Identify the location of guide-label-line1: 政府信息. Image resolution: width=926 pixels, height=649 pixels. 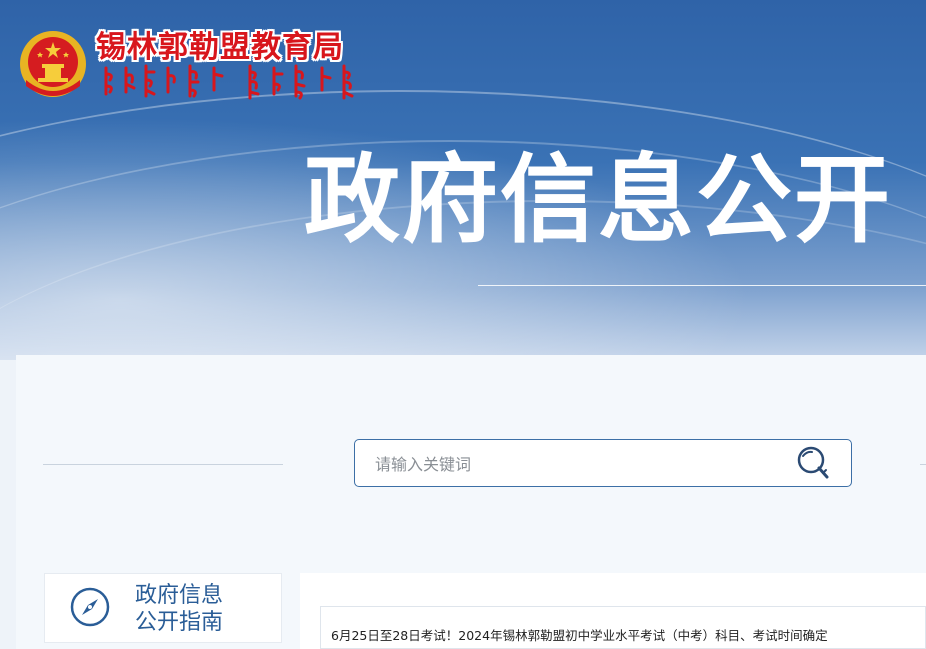
(179, 595).